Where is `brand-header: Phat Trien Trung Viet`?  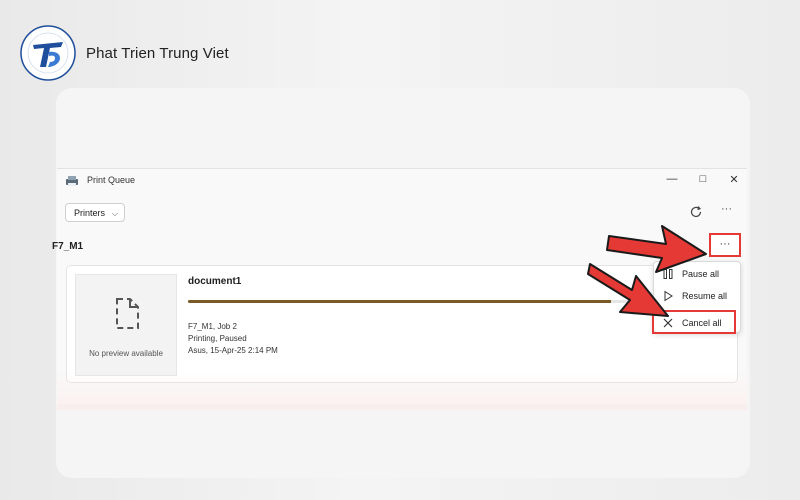 brand-header: Phat Trien Trung Viet is located at coordinates (124, 53).